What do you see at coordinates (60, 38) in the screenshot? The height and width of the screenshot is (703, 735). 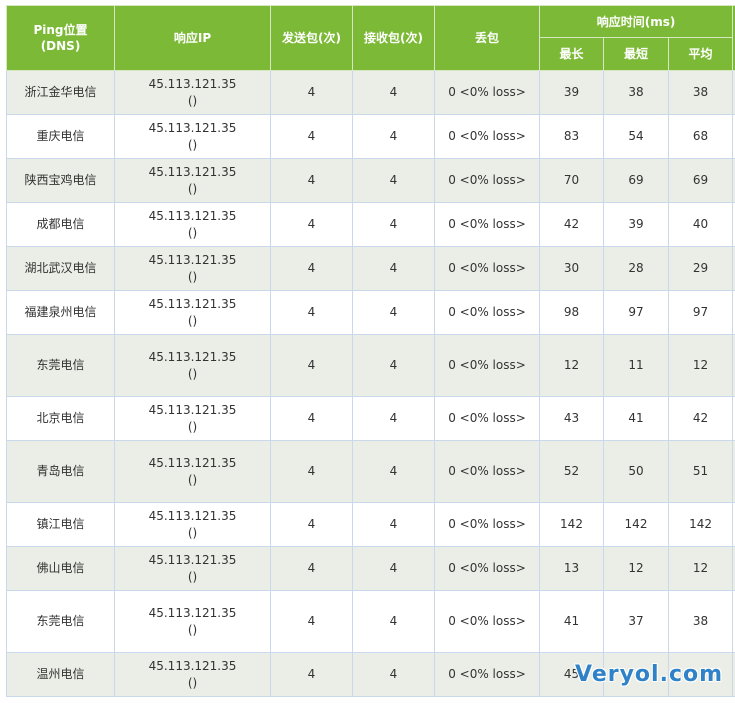 I see `header-location: Ping位置 (DNS)` at bounding box center [60, 38].